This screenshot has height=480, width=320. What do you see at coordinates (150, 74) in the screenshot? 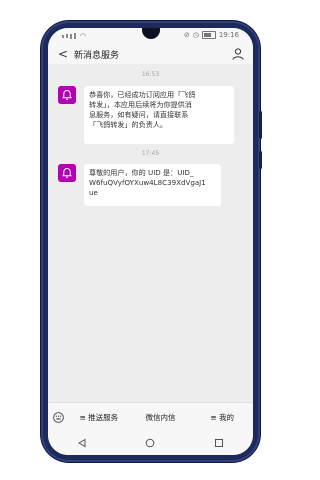
I see `message-time: 16:53` at bounding box center [150, 74].